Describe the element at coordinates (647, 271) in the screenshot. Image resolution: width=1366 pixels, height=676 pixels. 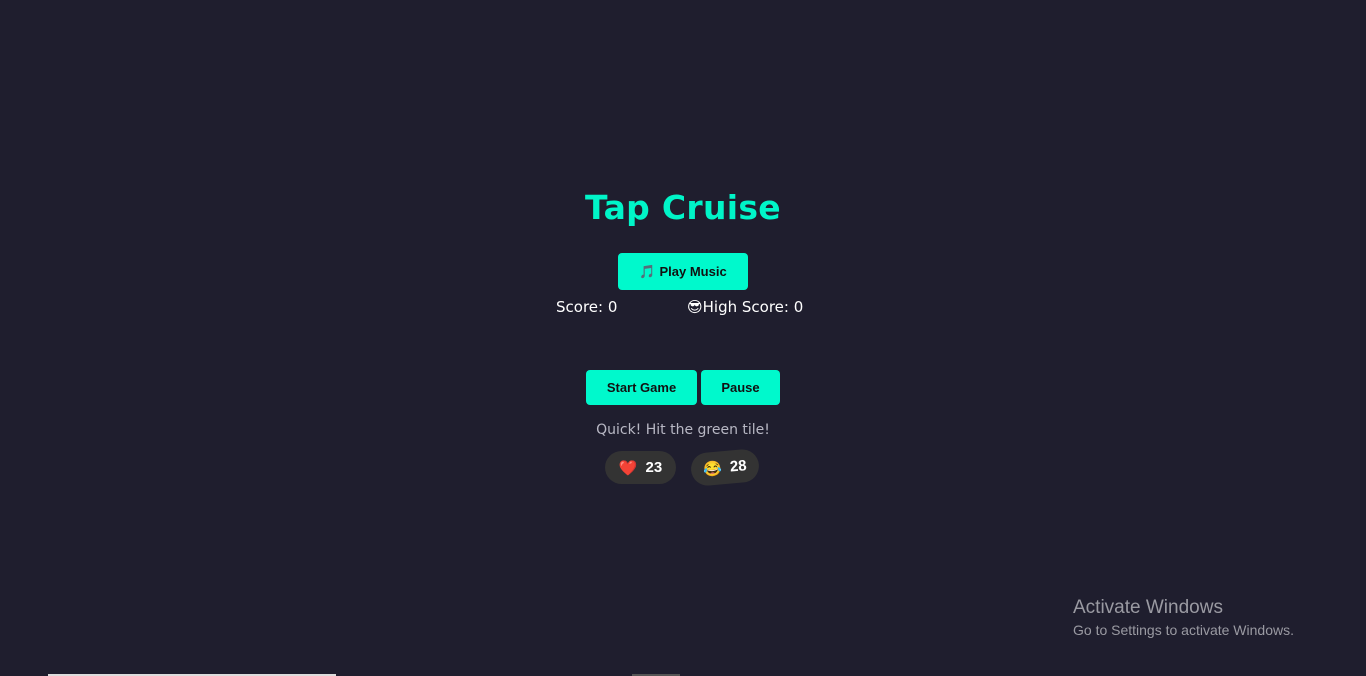
I see `music-note-icon: 🎵` at that location.